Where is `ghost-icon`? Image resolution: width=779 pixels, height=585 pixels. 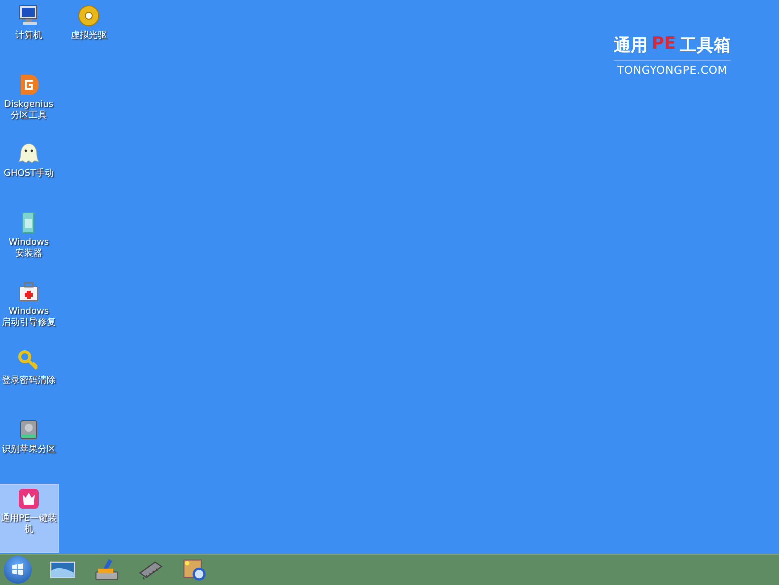
ghost-icon is located at coordinates (29, 154).